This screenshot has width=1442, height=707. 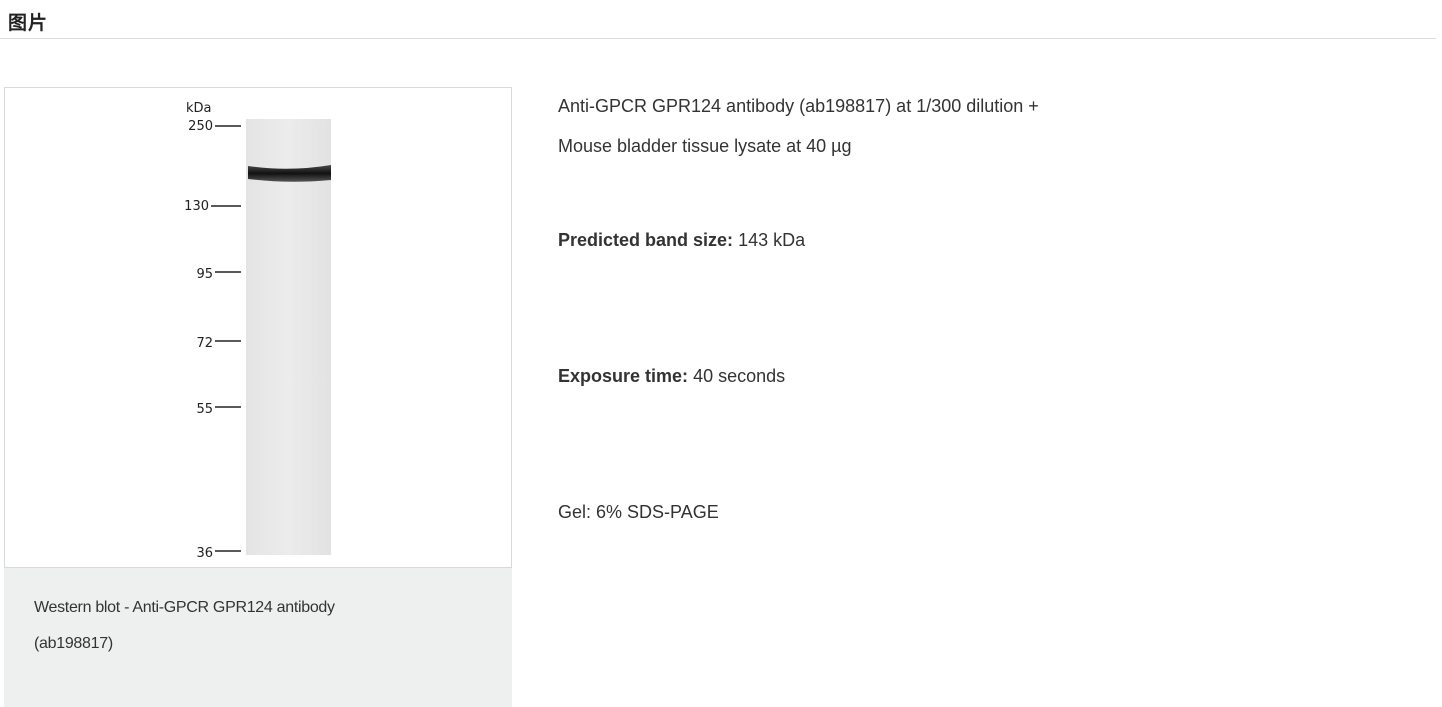 What do you see at coordinates (646, 240) in the screenshot?
I see `band-size-label: Predicted band size:` at bounding box center [646, 240].